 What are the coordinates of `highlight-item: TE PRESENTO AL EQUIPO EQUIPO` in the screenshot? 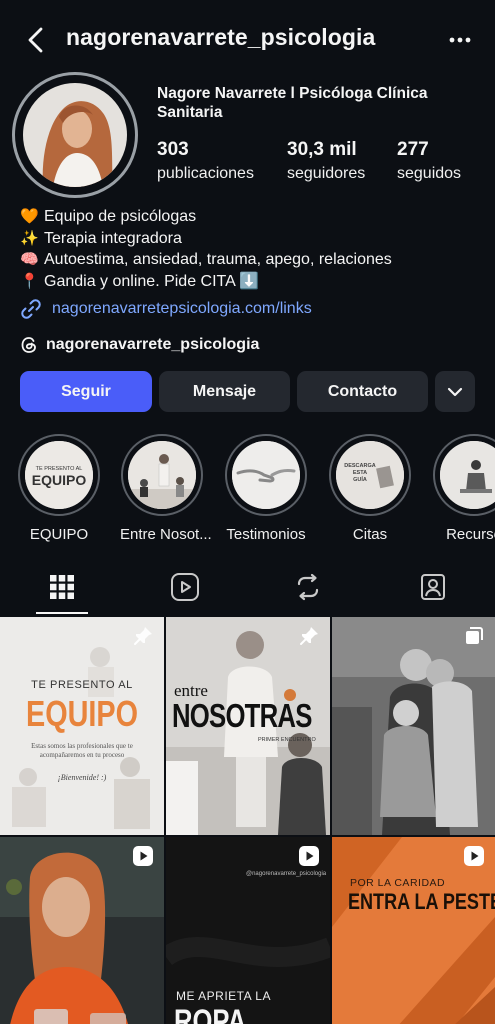 It's located at (59, 488).